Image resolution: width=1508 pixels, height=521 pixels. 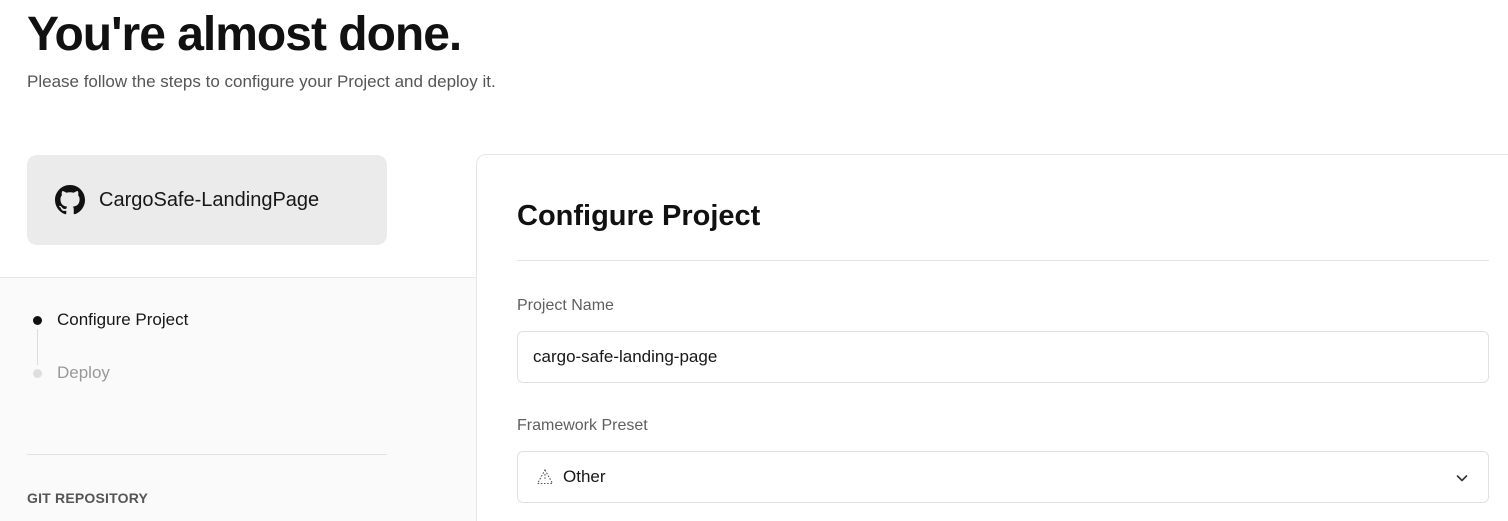 What do you see at coordinates (37, 320) in the screenshot?
I see `step-active-dot` at bounding box center [37, 320].